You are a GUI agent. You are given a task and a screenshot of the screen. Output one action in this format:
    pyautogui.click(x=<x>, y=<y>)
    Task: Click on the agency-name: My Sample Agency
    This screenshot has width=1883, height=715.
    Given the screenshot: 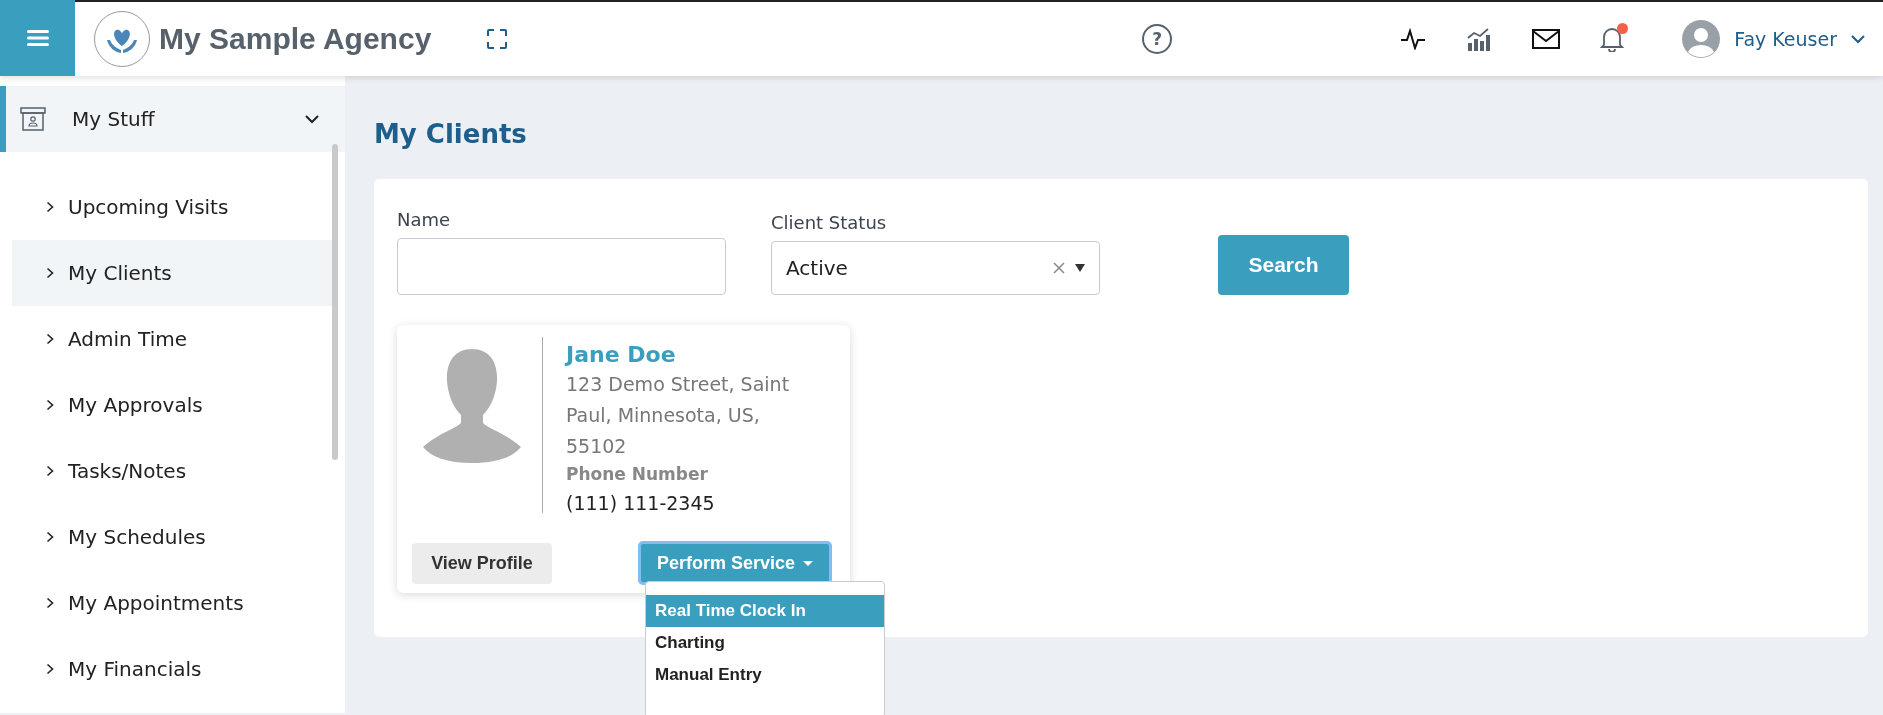 What is the action you would take?
    pyautogui.click(x=295, y=39)
    